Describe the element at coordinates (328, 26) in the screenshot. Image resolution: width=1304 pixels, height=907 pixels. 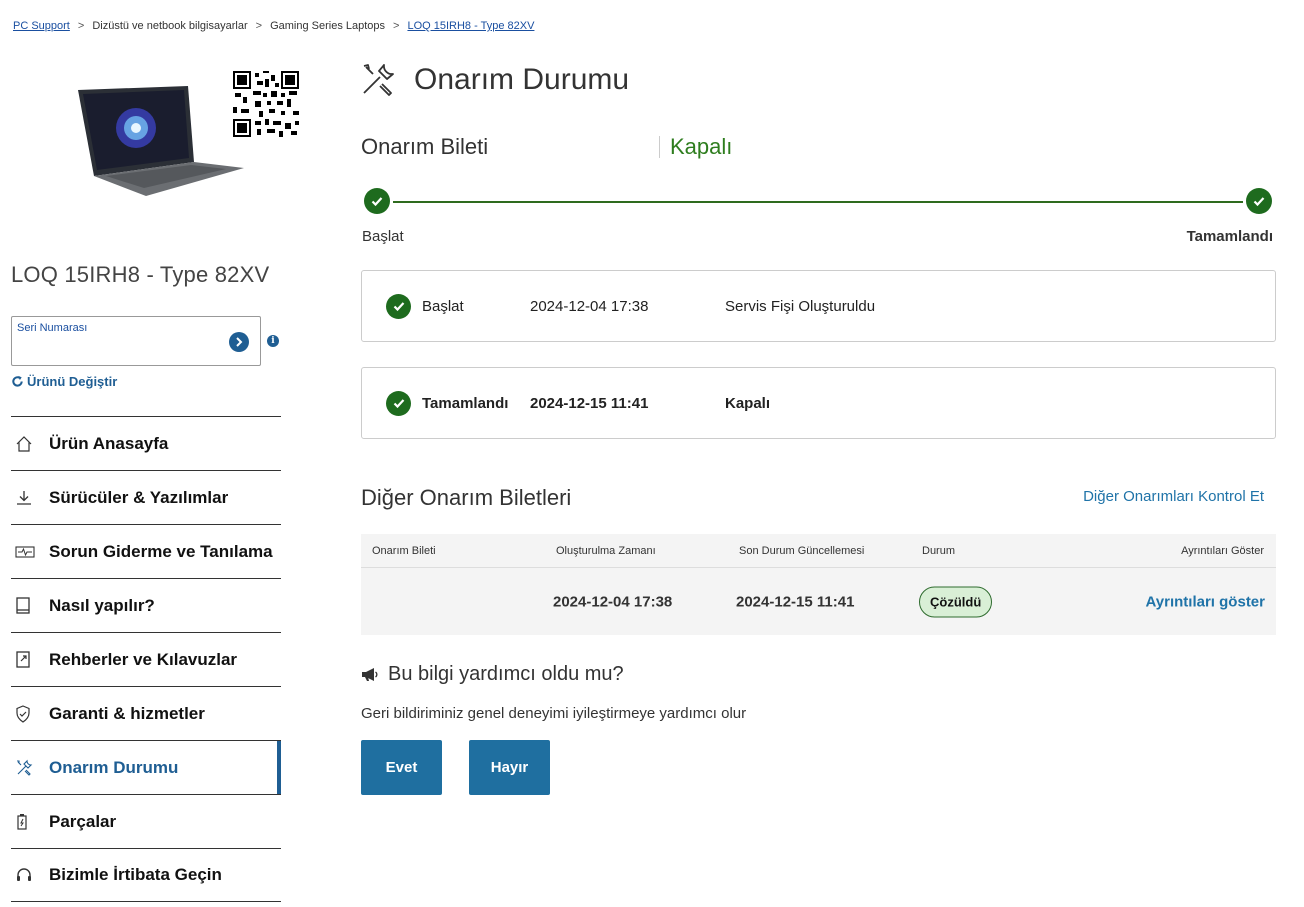
I see `breadcrumb-gaming: Gaming Series Laptops` at that location.